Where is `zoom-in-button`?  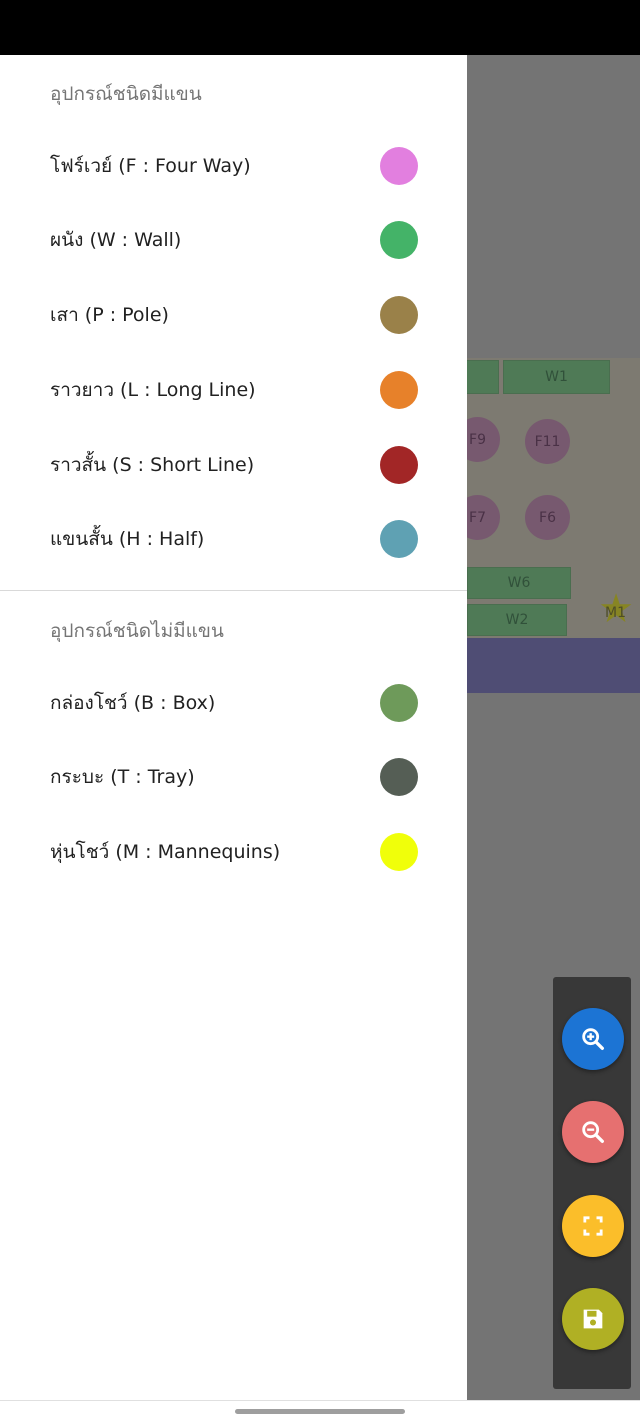 zoom-in-button is located at coordinates (593, 1039).